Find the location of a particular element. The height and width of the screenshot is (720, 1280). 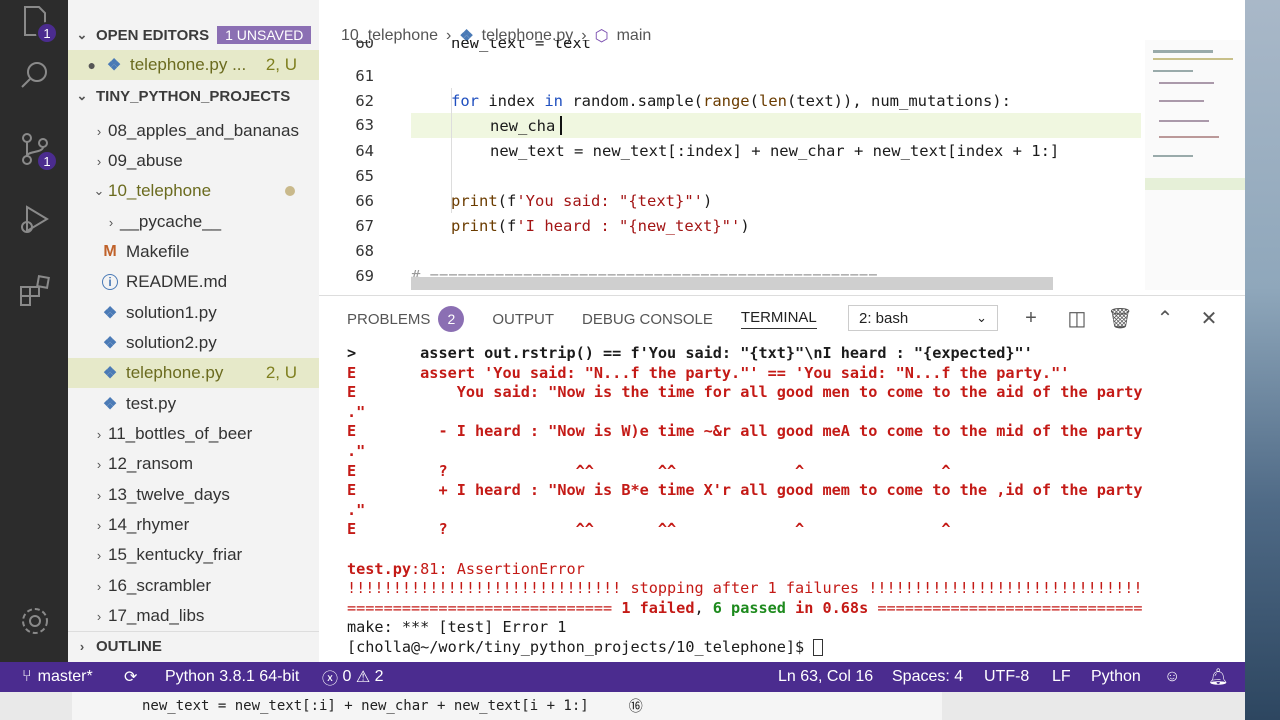

line-ending: LF is located at coordinates (1061, 677).